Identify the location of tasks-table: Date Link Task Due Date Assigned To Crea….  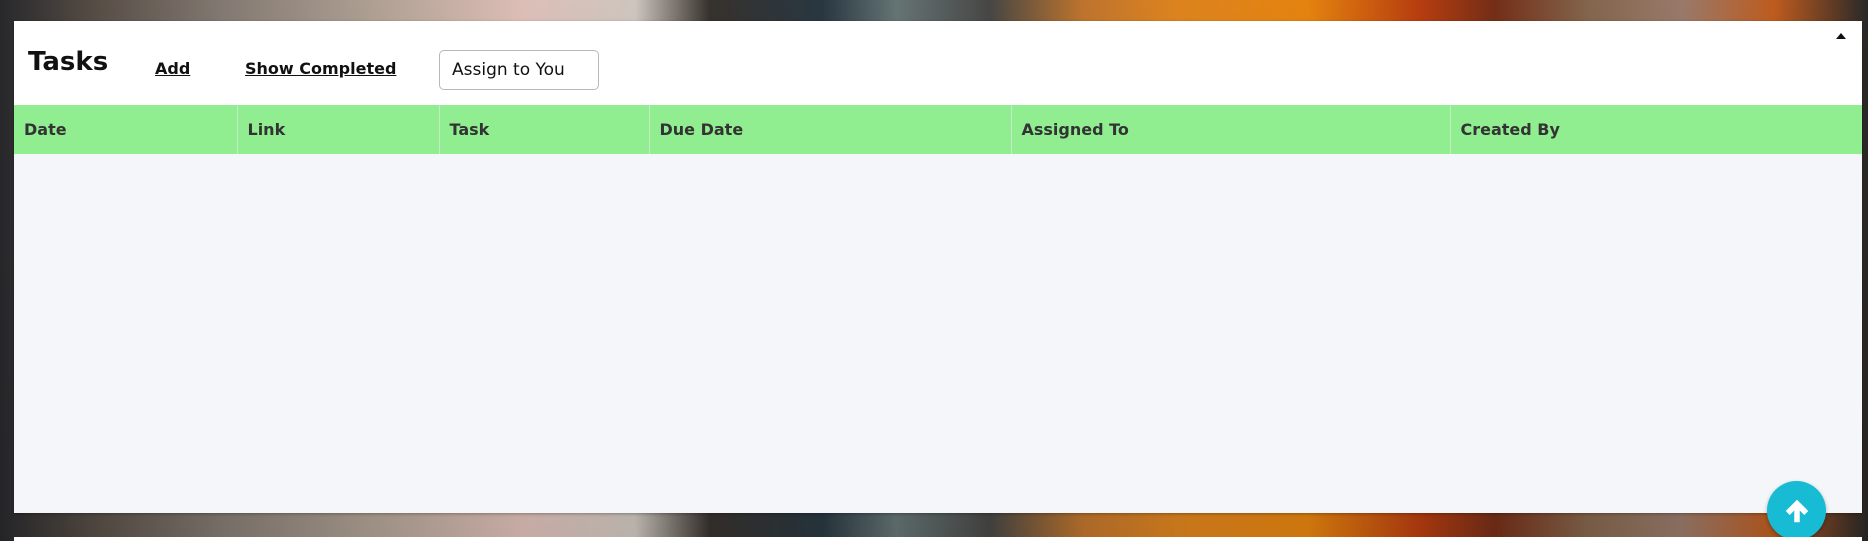
(938, 129).